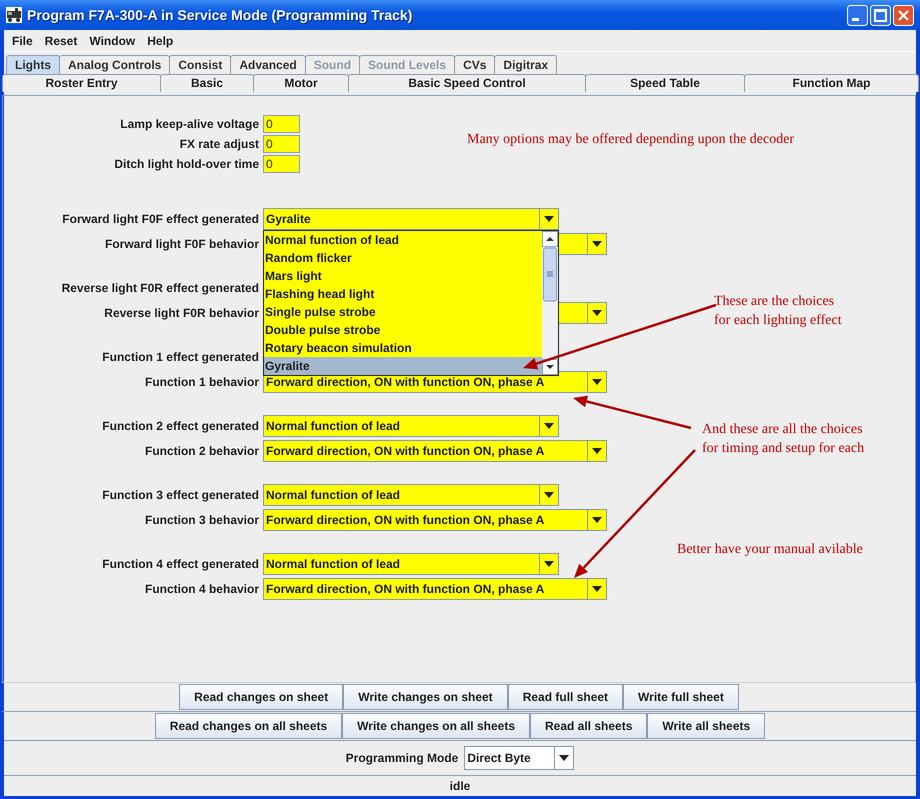 This screenshot has height=799, width=920. I want to click on field-label: Ditch light hold-over time, so click(186, 164).